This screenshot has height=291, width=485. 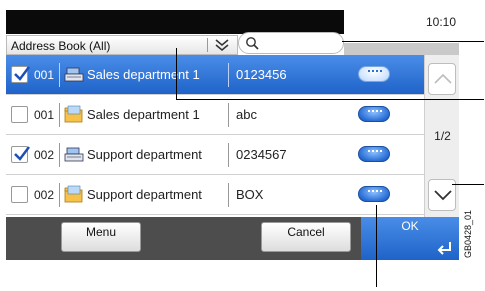 I want to click on search-field, so click(x=291, y=43).